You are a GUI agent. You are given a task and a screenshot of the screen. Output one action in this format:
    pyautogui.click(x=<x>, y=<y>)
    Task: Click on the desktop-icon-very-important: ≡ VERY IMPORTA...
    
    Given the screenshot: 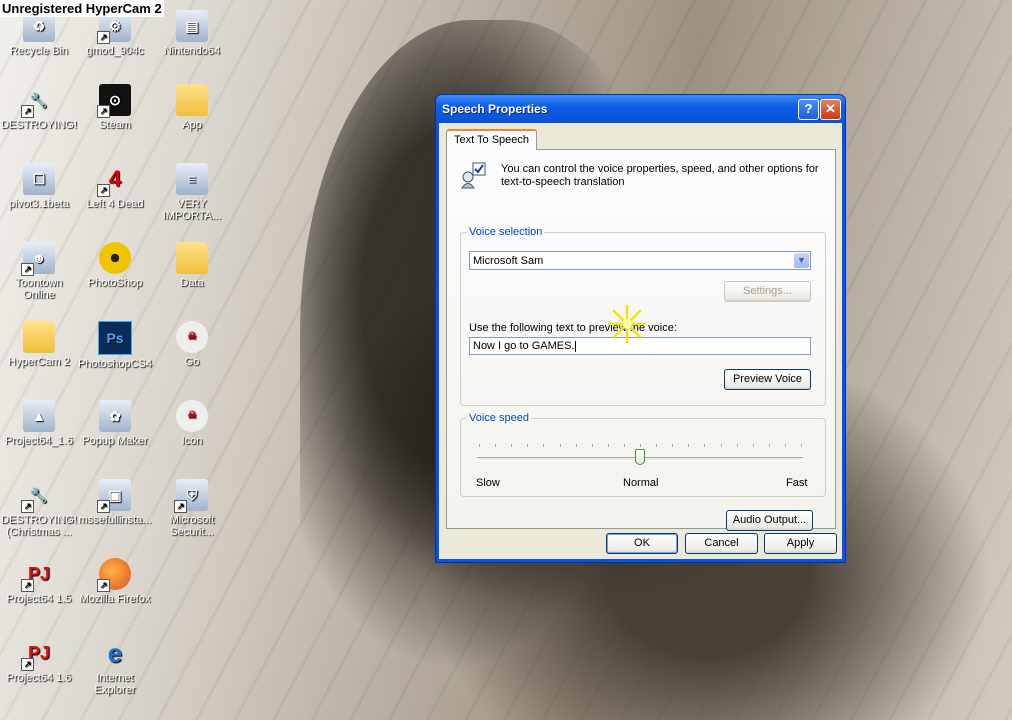 What is the action you would take?
    pyautogui.click(x=192, y=192)
    